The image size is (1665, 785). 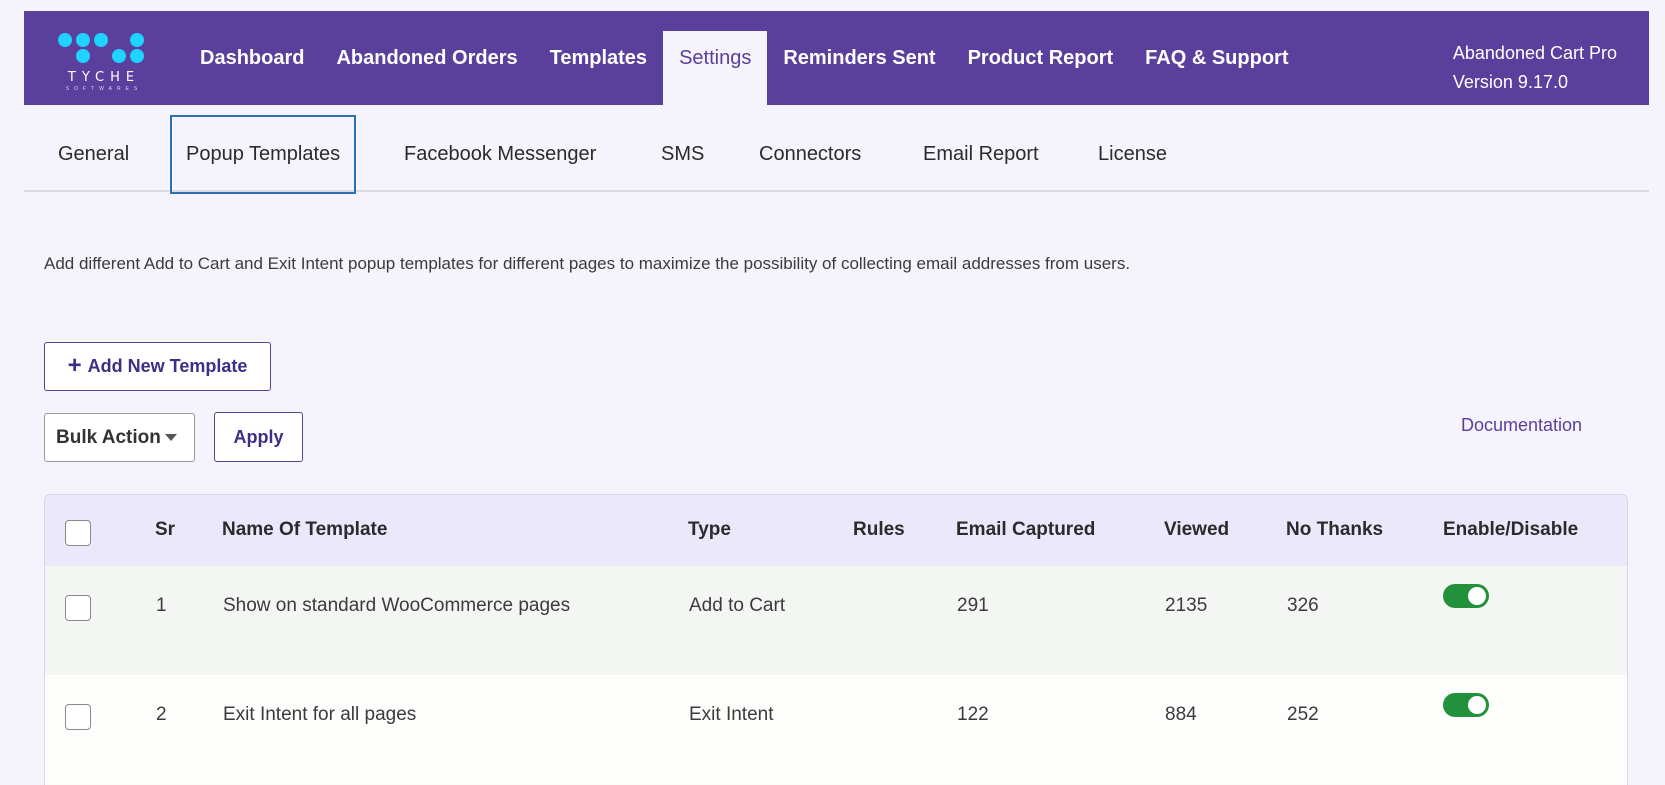 I want to click on bulk-action-label: Bulk Action, so click(x=108, y=437).